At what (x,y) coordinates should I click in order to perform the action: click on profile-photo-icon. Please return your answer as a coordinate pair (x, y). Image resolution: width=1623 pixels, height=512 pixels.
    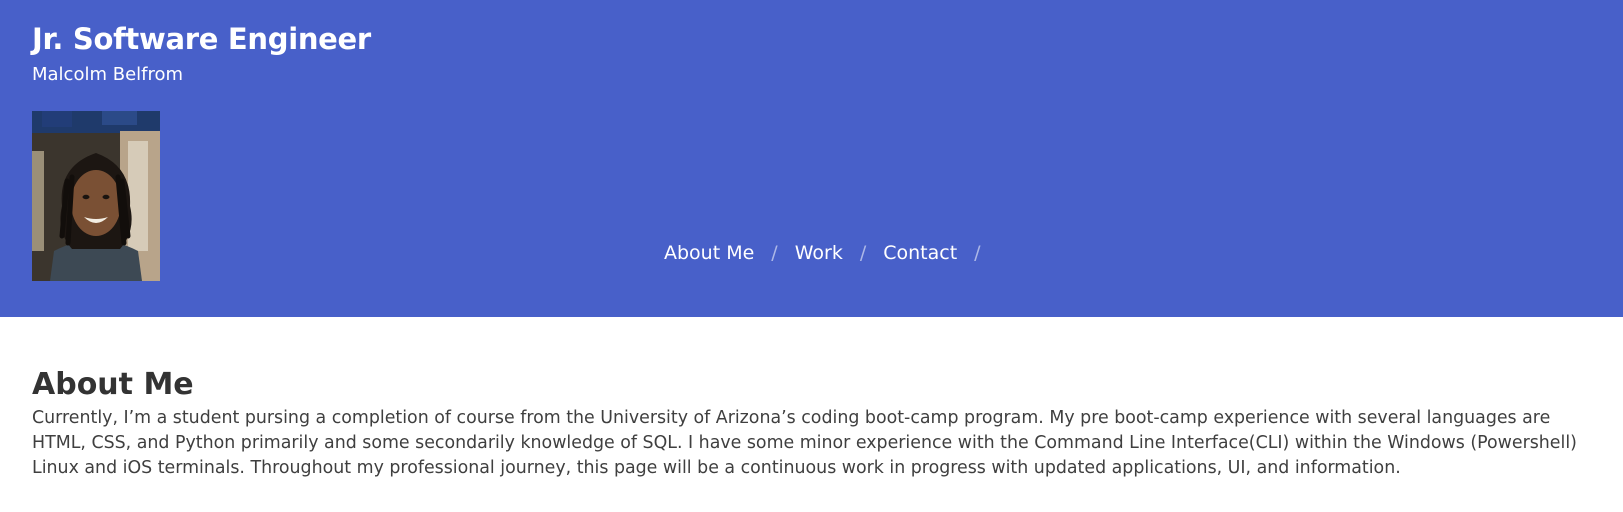
    Looking at the image, I should click on (96, 196).